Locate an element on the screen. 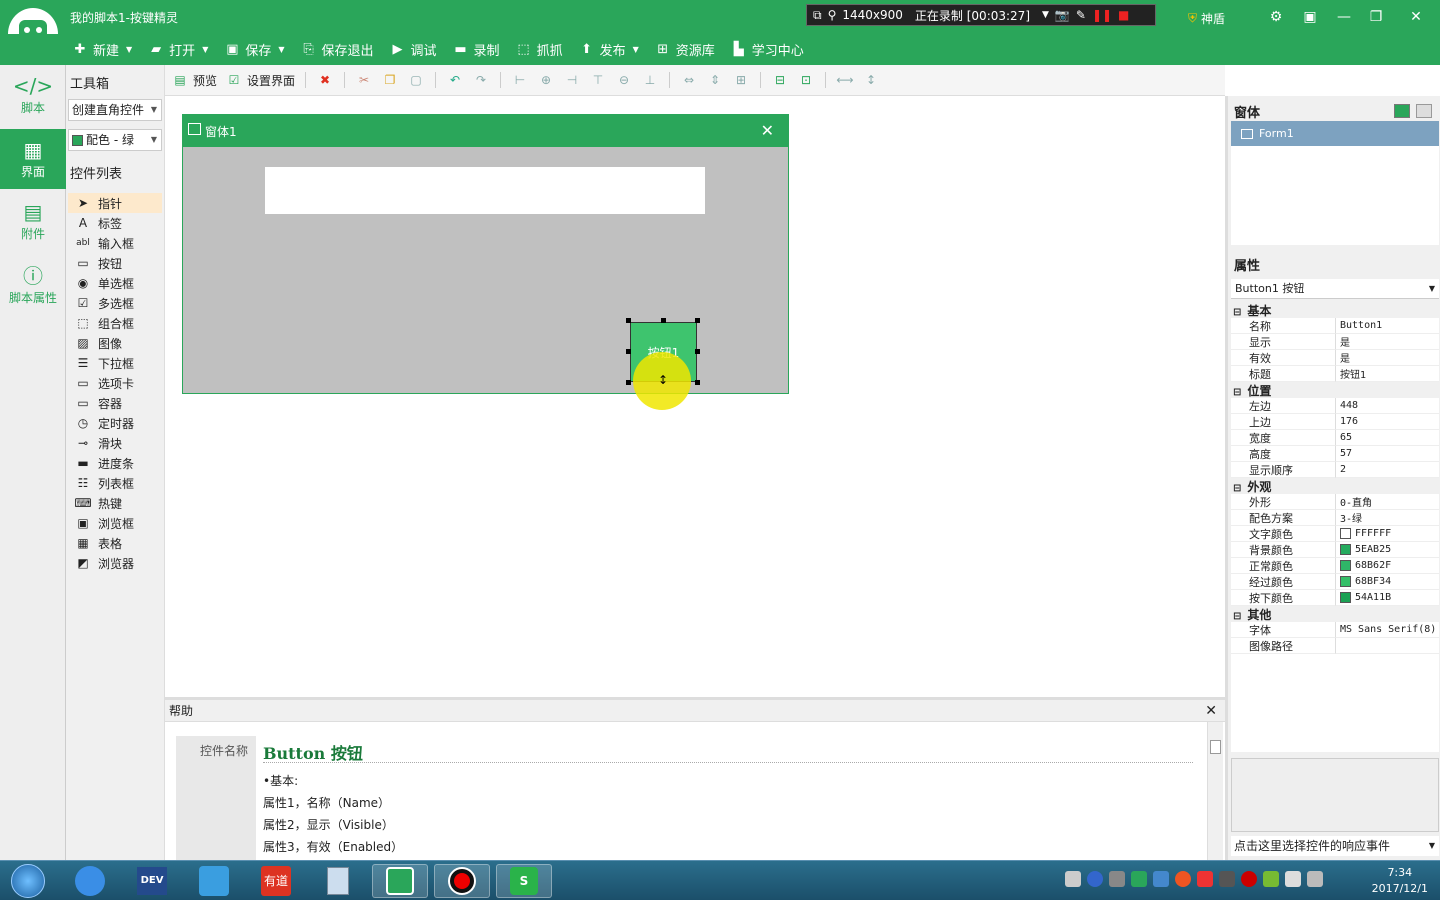 This screenshot has width=1440, height=900. property-row: 外形 0-直角 is located at coordinates (1335, 502).